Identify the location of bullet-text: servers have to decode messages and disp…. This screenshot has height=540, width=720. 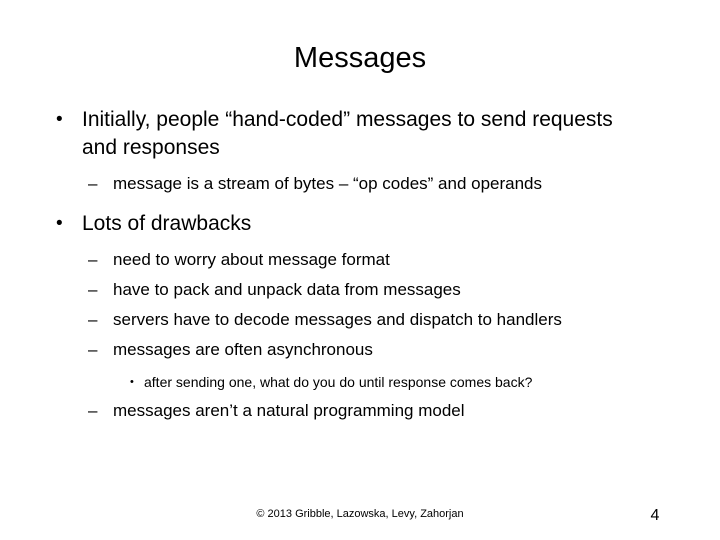
(337, 319).